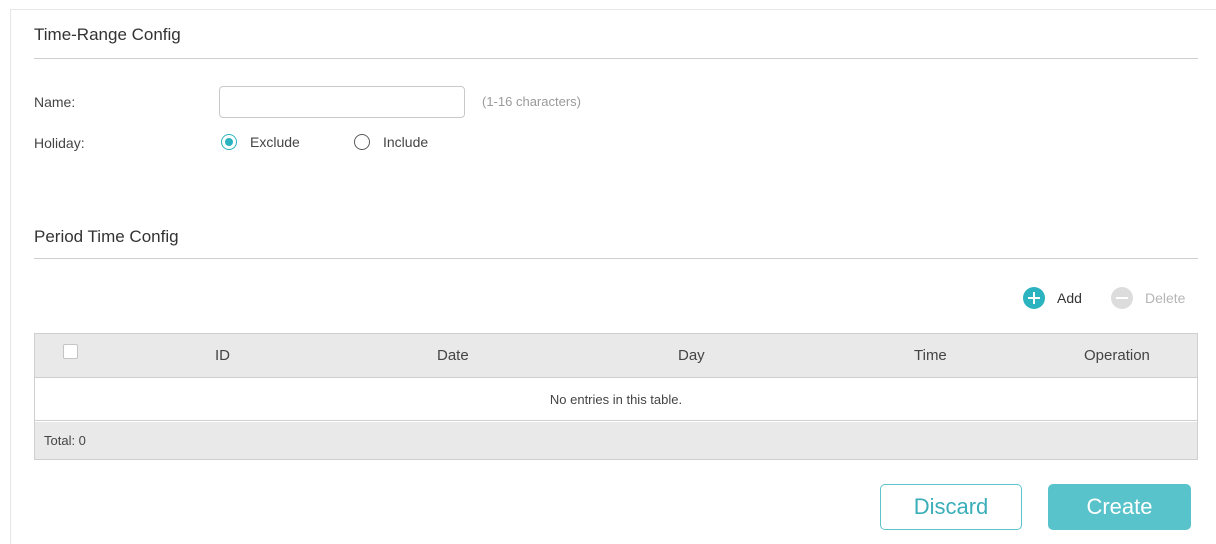  I want to click on delete-label: Delete, so click(1165, 298).